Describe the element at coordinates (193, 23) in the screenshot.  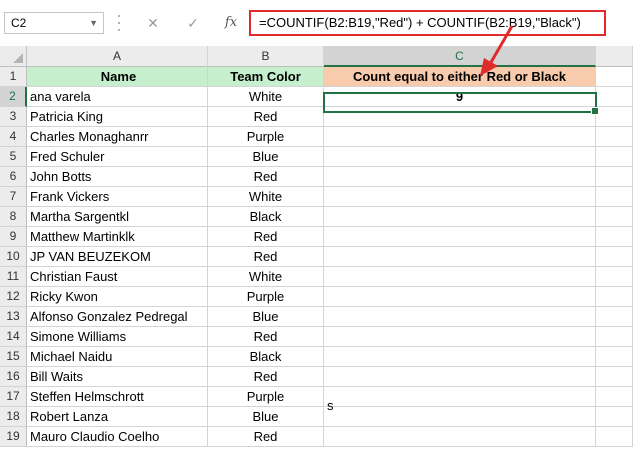
I see `enter-icon: ✓` at that location.